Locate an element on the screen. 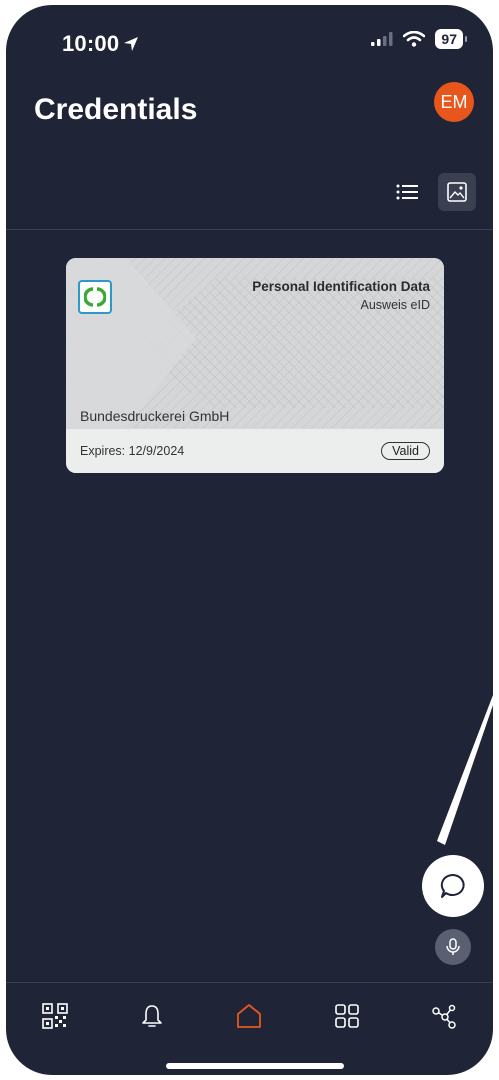  location-arrow-icon is located at coordinates (131, 44).